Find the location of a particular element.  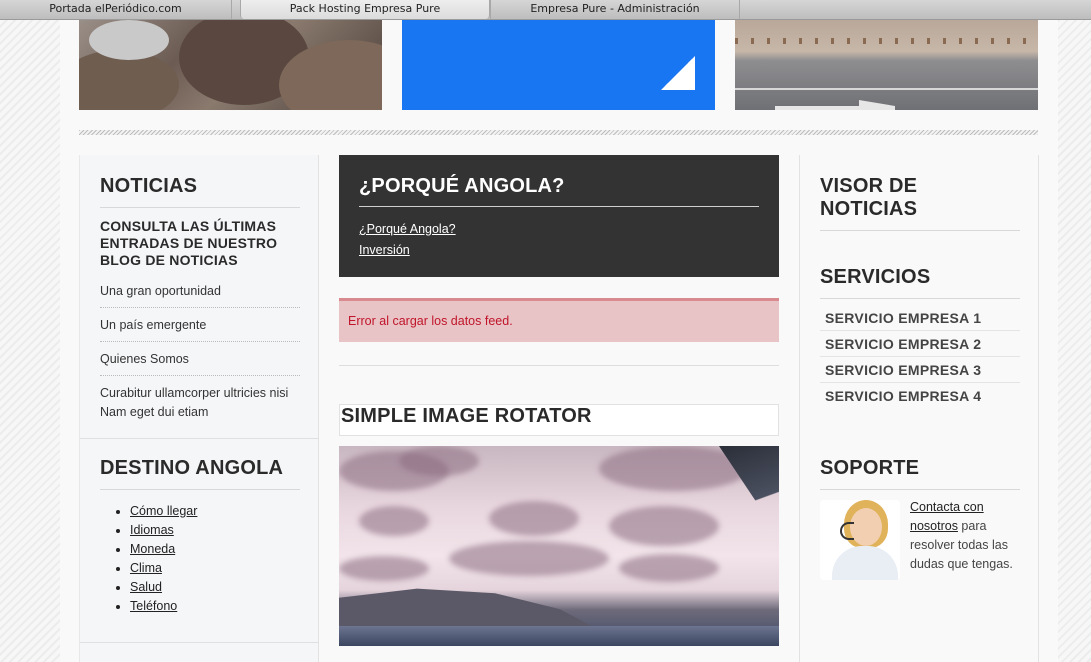

banner-image-rocks is located at coordinates (230, 65).